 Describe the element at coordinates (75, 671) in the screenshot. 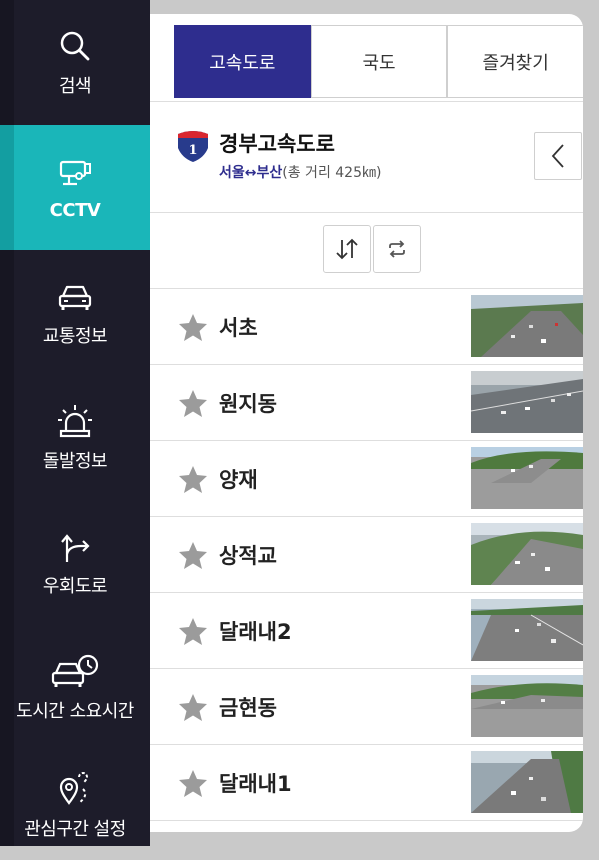

I see `car-clock-icon` at that location.